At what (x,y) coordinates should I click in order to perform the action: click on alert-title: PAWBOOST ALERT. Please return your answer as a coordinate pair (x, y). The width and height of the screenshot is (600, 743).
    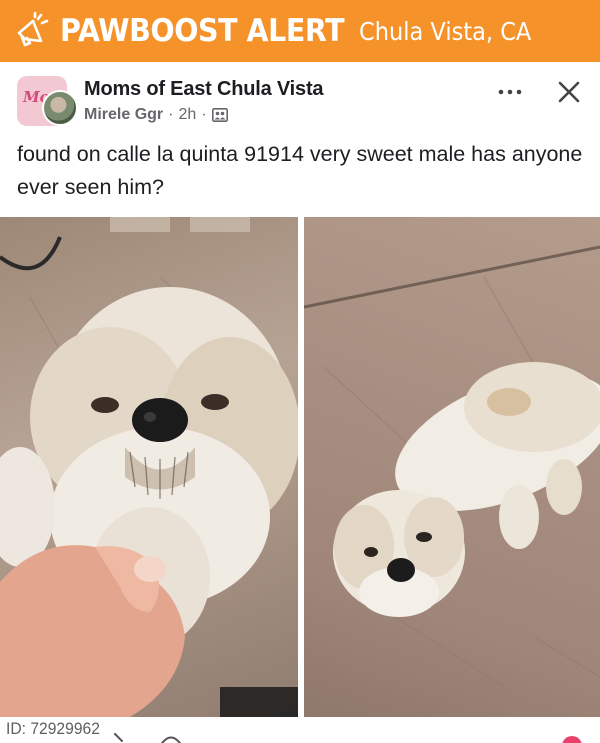
    Looking at the image, I should click on (202, 31).